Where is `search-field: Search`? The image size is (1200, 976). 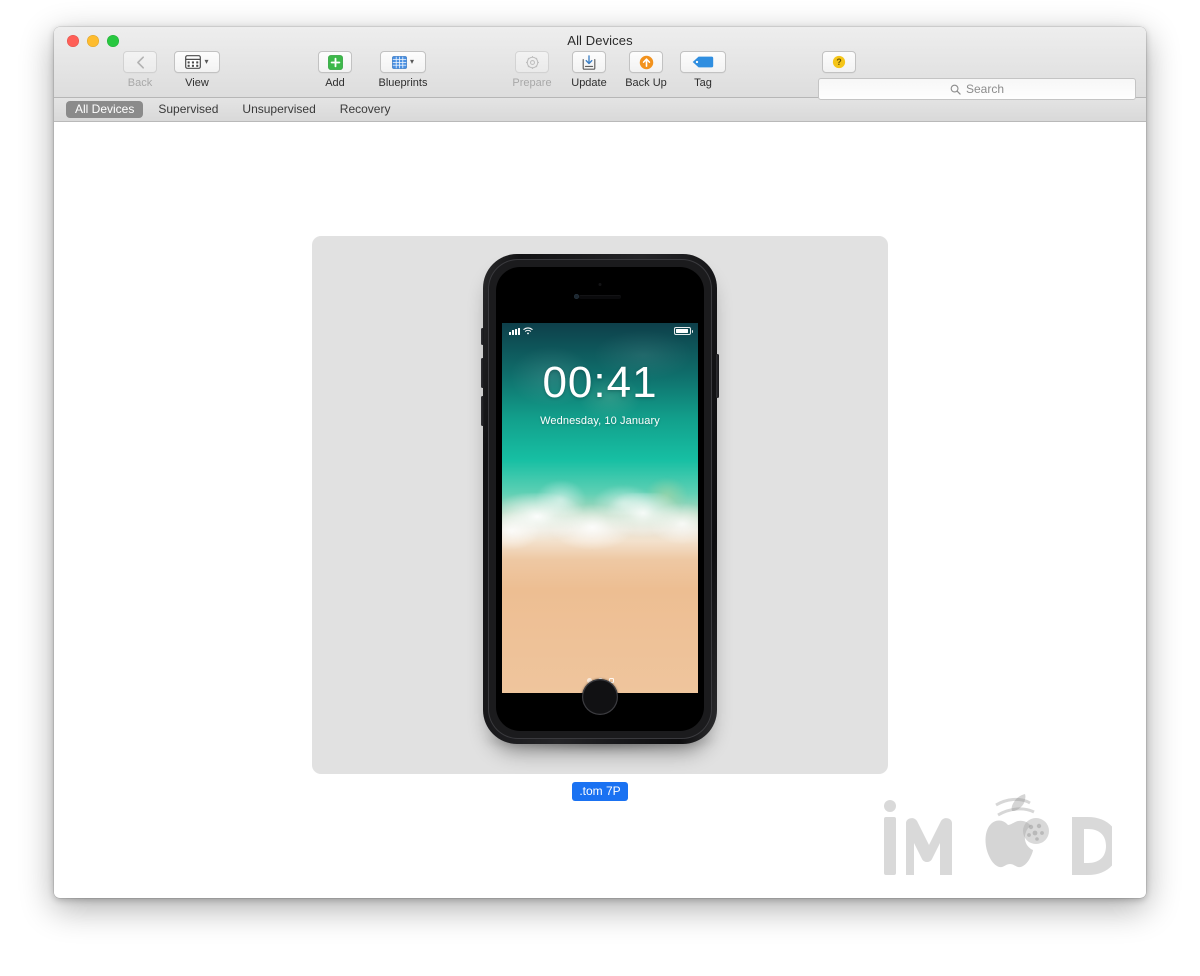
search-field: Search is located at coordinates (977, 89).